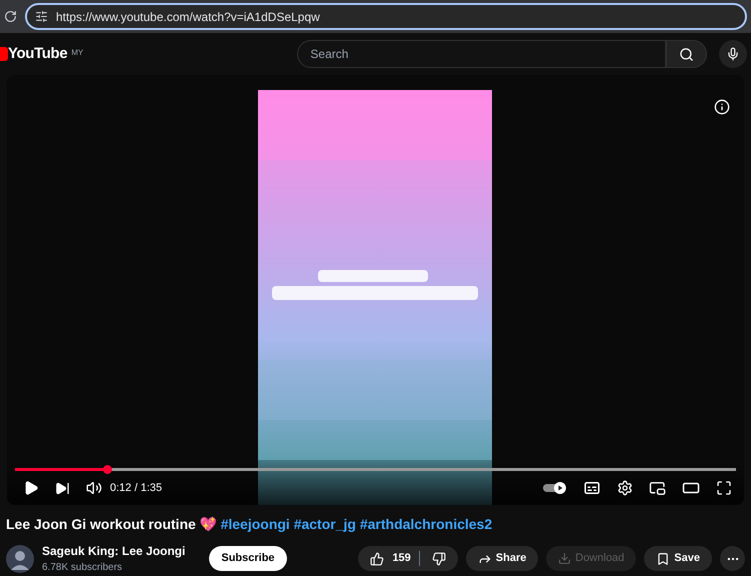 The image size is (751, 576). Describe the element at coordinates (663, 559) in the screenshot. I see `bookmark-icon` at that location.